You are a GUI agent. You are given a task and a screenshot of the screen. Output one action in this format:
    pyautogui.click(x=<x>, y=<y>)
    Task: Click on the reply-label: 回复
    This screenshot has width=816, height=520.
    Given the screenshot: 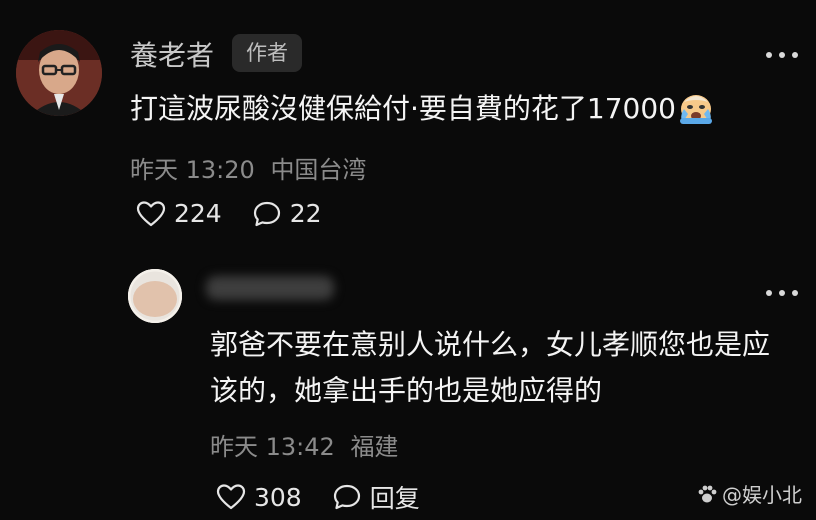 What is the action you would take?
    pyautogui.click(x=394, y=498)
    